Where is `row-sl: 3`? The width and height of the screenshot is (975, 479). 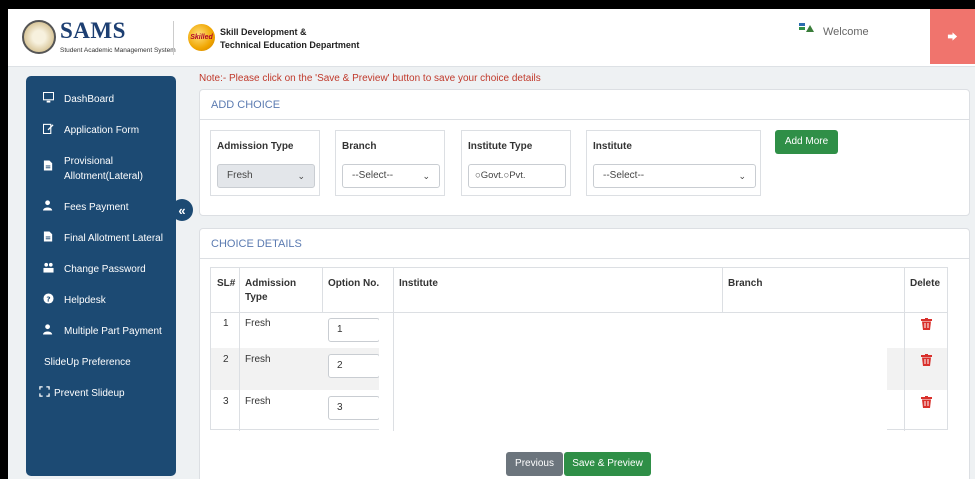
row-sl: 3 is located at coordinates (226, 401).